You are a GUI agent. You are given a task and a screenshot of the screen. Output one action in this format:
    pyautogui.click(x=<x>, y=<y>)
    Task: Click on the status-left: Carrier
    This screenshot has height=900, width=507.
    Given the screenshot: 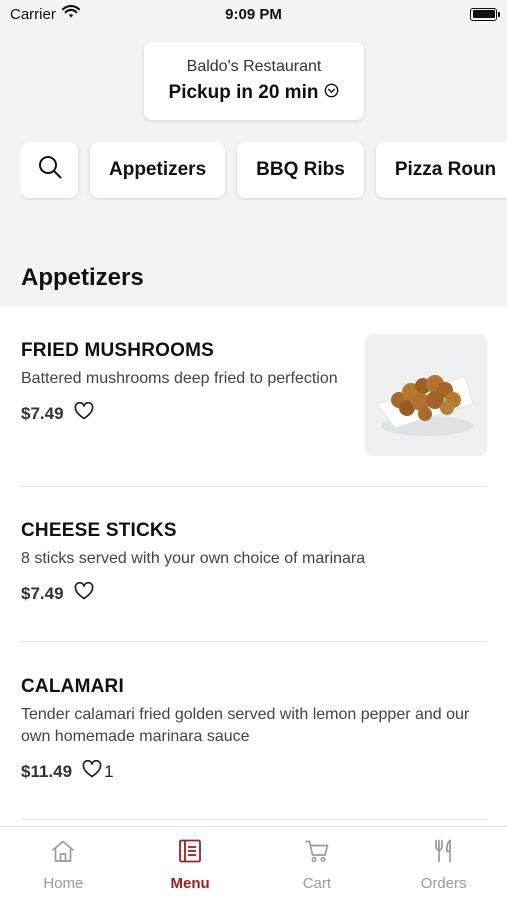 What is the action you would take?
    pyautogui.click(x=45, y=14)
    